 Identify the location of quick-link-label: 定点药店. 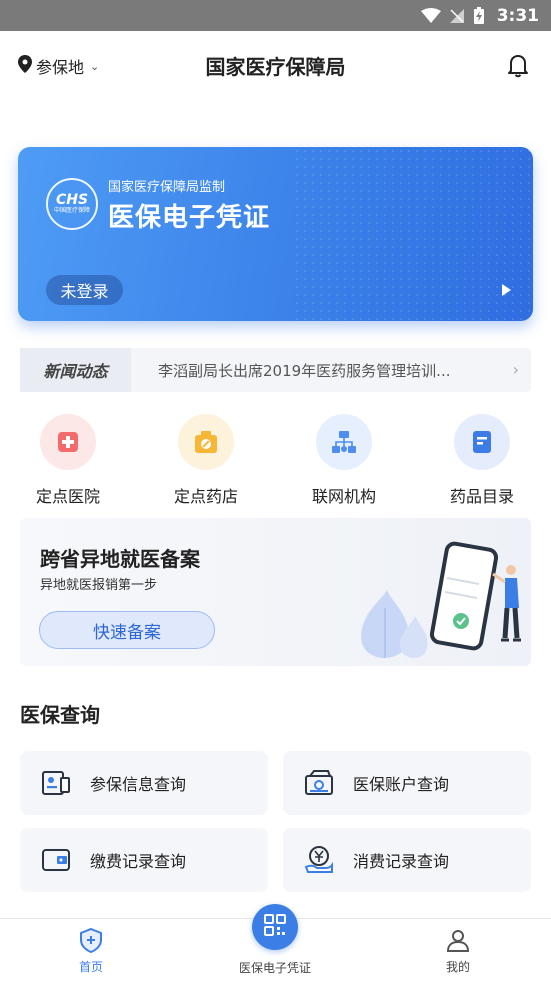
(205, 496).